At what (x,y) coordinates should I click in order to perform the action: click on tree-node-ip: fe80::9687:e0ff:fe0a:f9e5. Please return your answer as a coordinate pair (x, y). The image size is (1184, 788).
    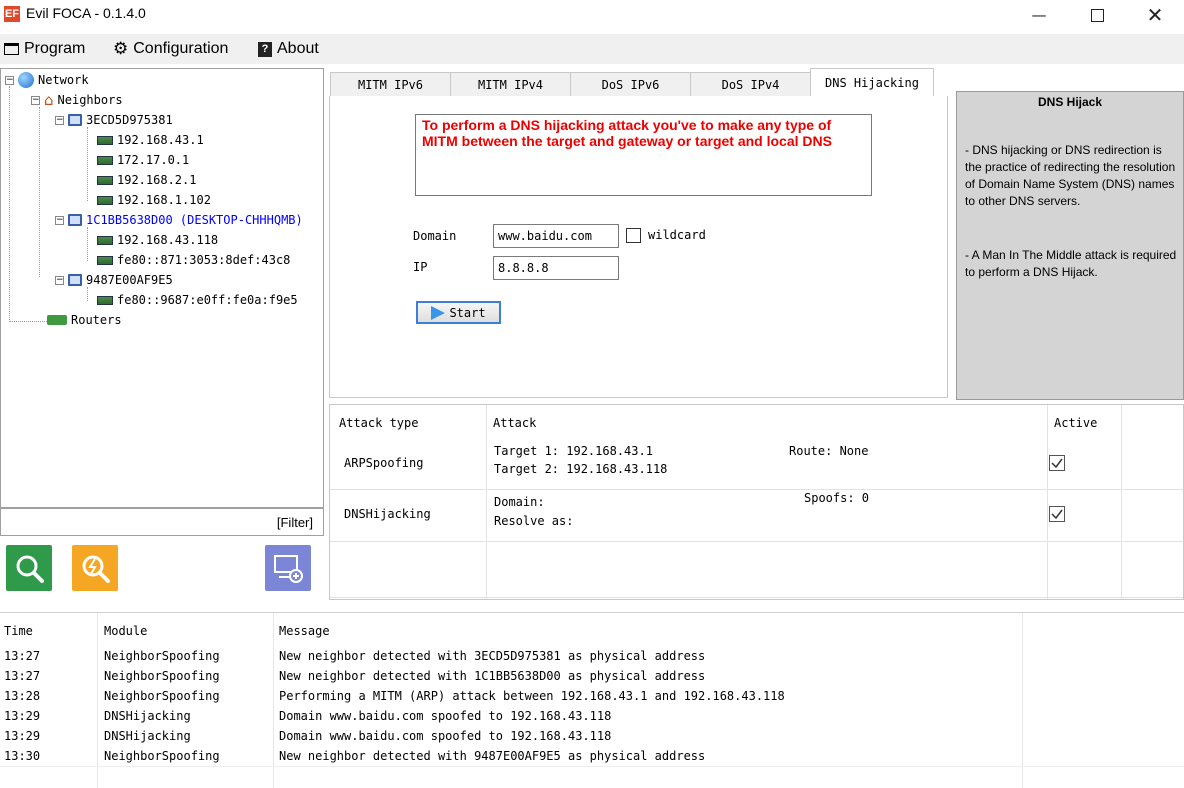
    Looking at the image, I should click on (197, 300).